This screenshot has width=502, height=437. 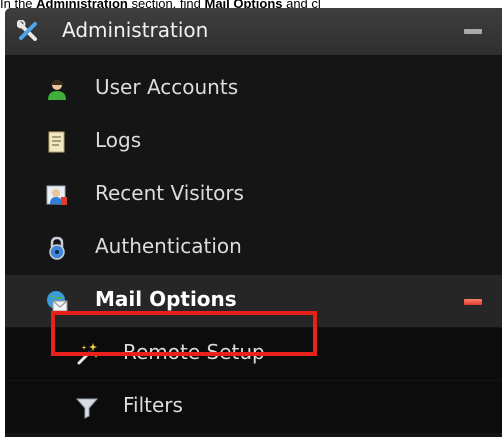 What do you see at coordinates (253, 407) in the screenshot?
I see `menu-item-filters: Filters` at bounding box center [253, 407].